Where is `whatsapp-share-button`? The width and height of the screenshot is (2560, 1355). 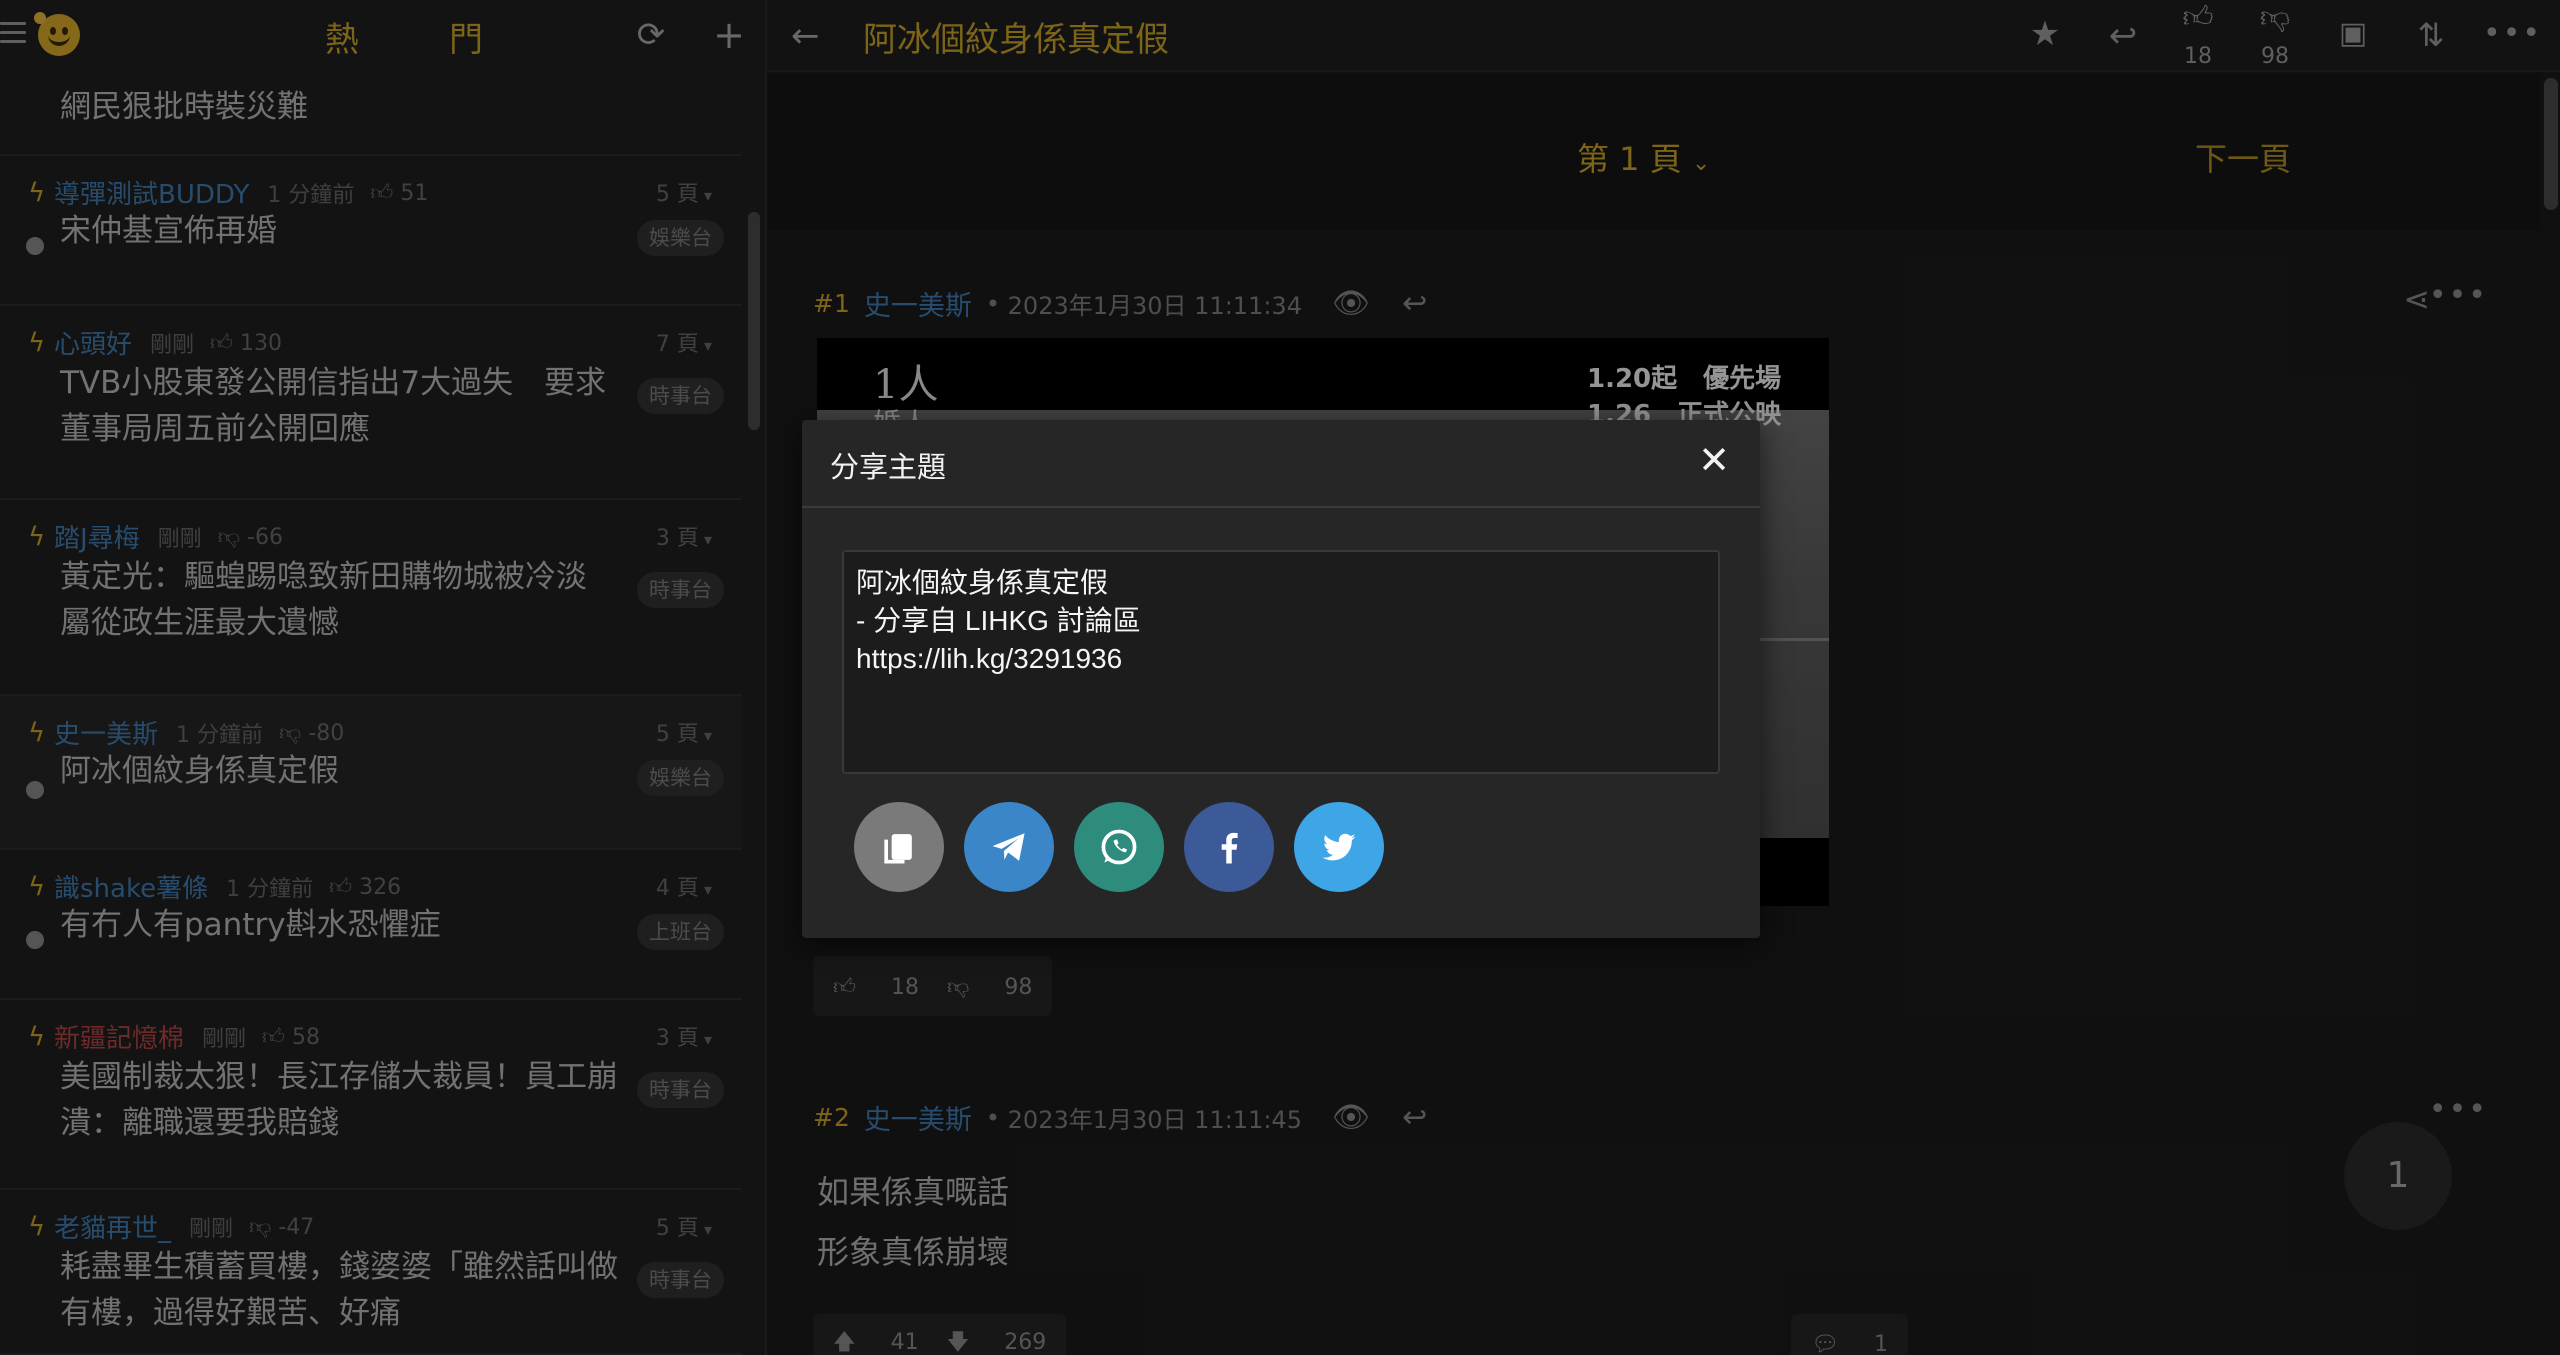 whatsapp-share-button is located at coordinates (1119, 847).